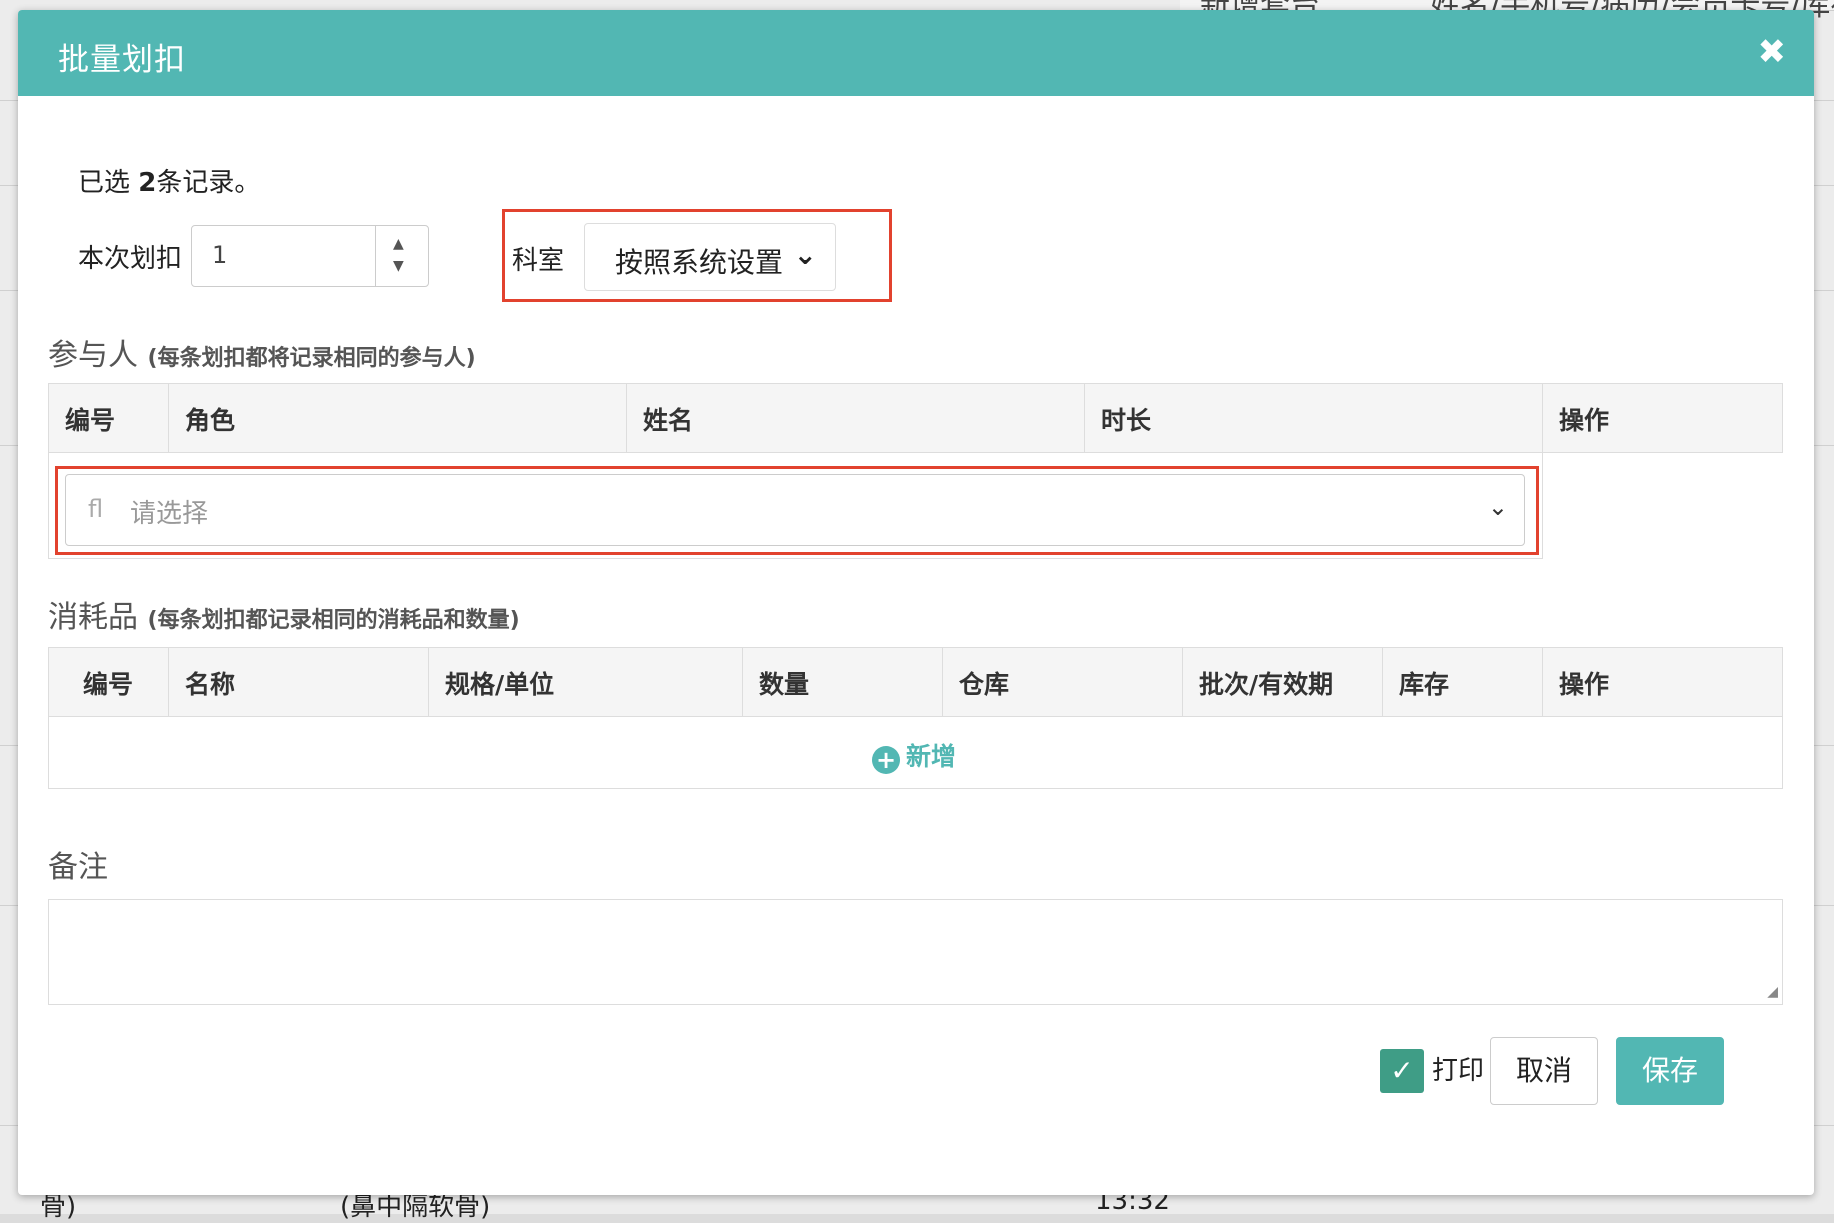  Describe the element at coordinates (130, 259) in the screenshot. I see `deduct-label: 本次划扣` at that location.